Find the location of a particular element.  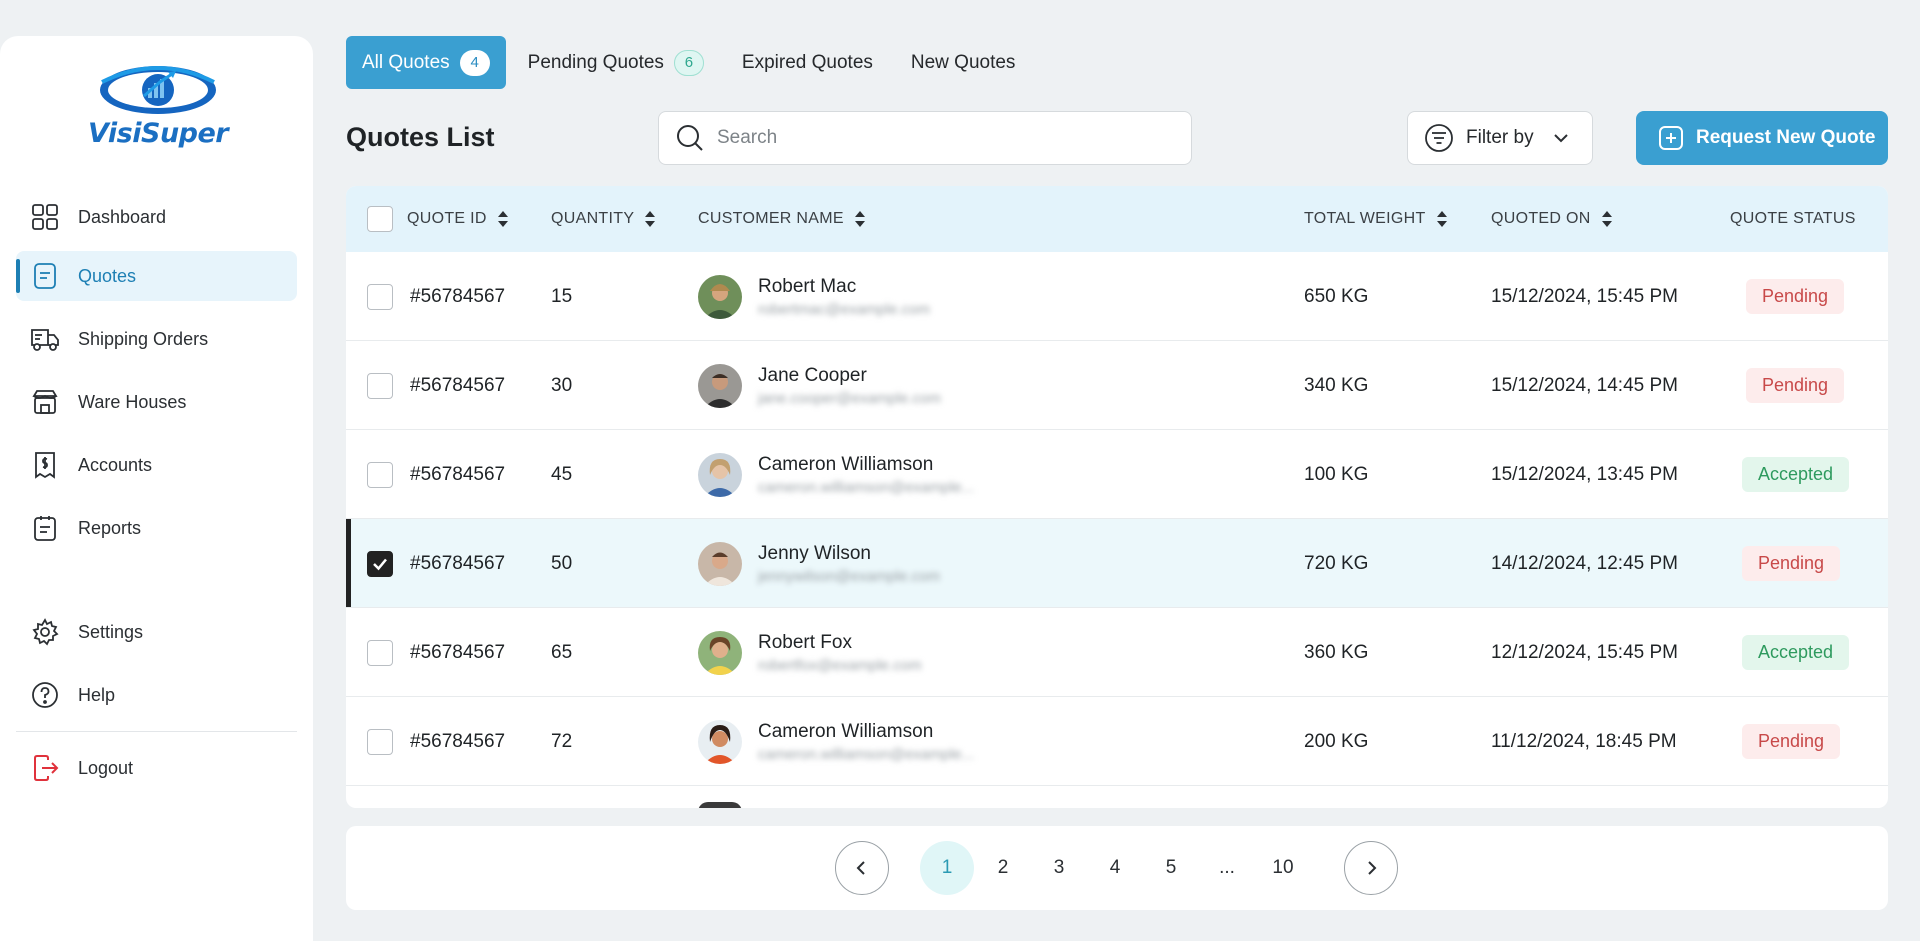

quantity: 65 is located at coordinates (562, 652).